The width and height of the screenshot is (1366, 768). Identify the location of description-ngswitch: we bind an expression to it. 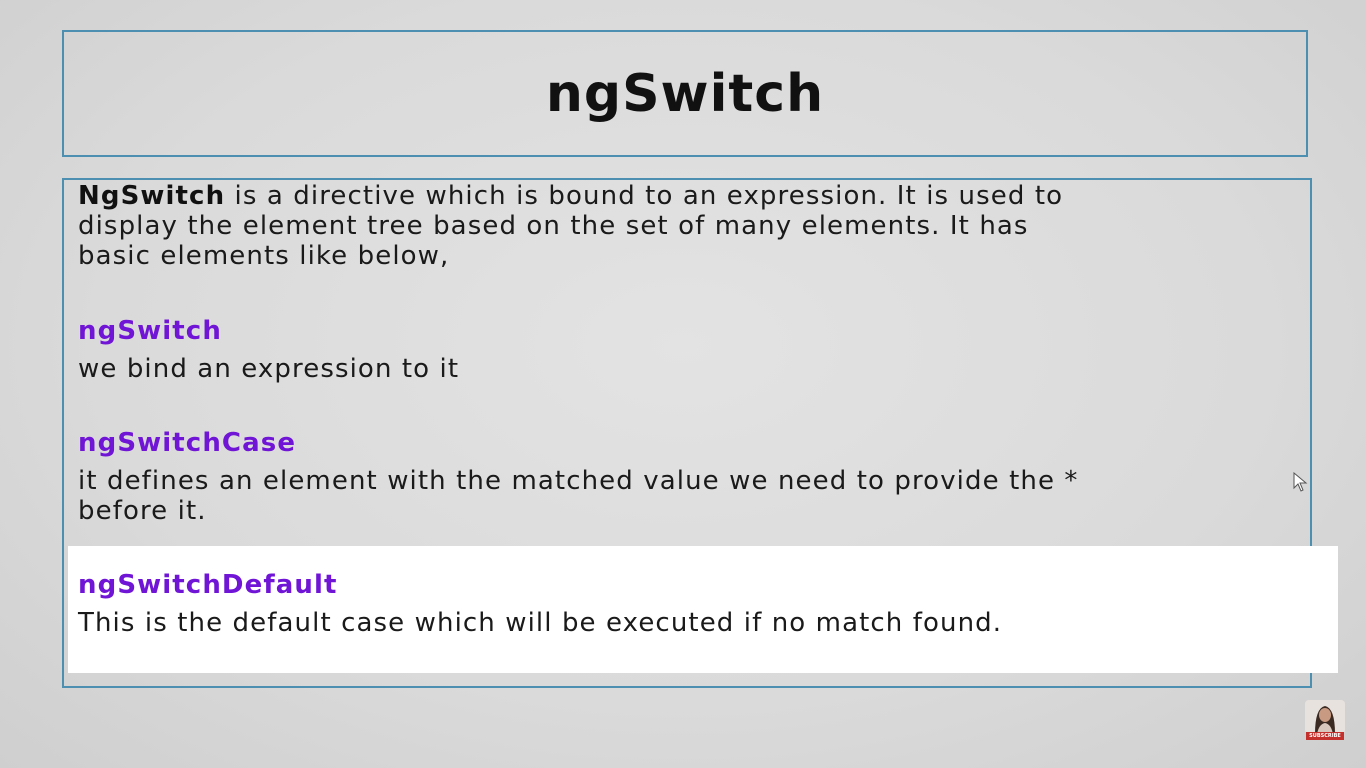
(269, 369).